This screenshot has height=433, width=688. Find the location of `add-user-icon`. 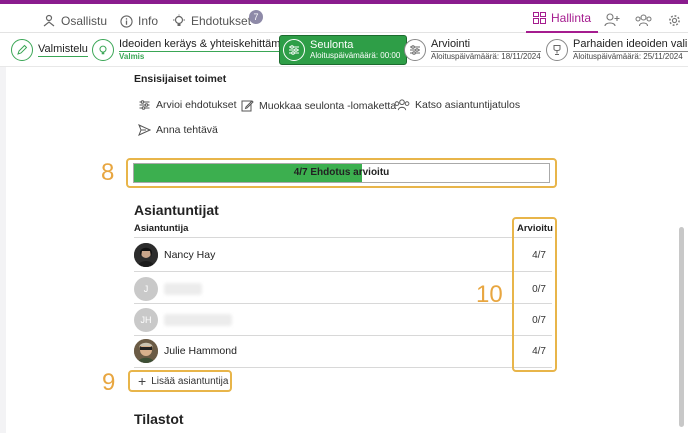

add-user-icon is located at coordinates (612, 20).